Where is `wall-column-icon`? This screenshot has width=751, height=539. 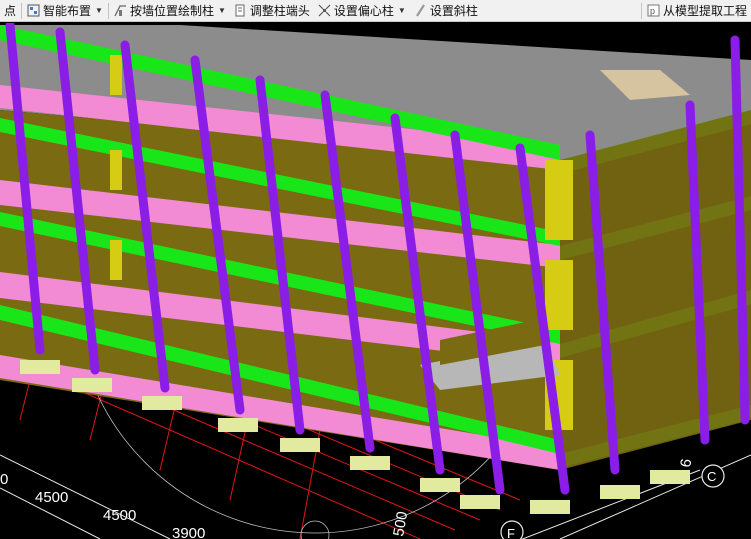
wall-column-icon is located at coordinates (120, 11).